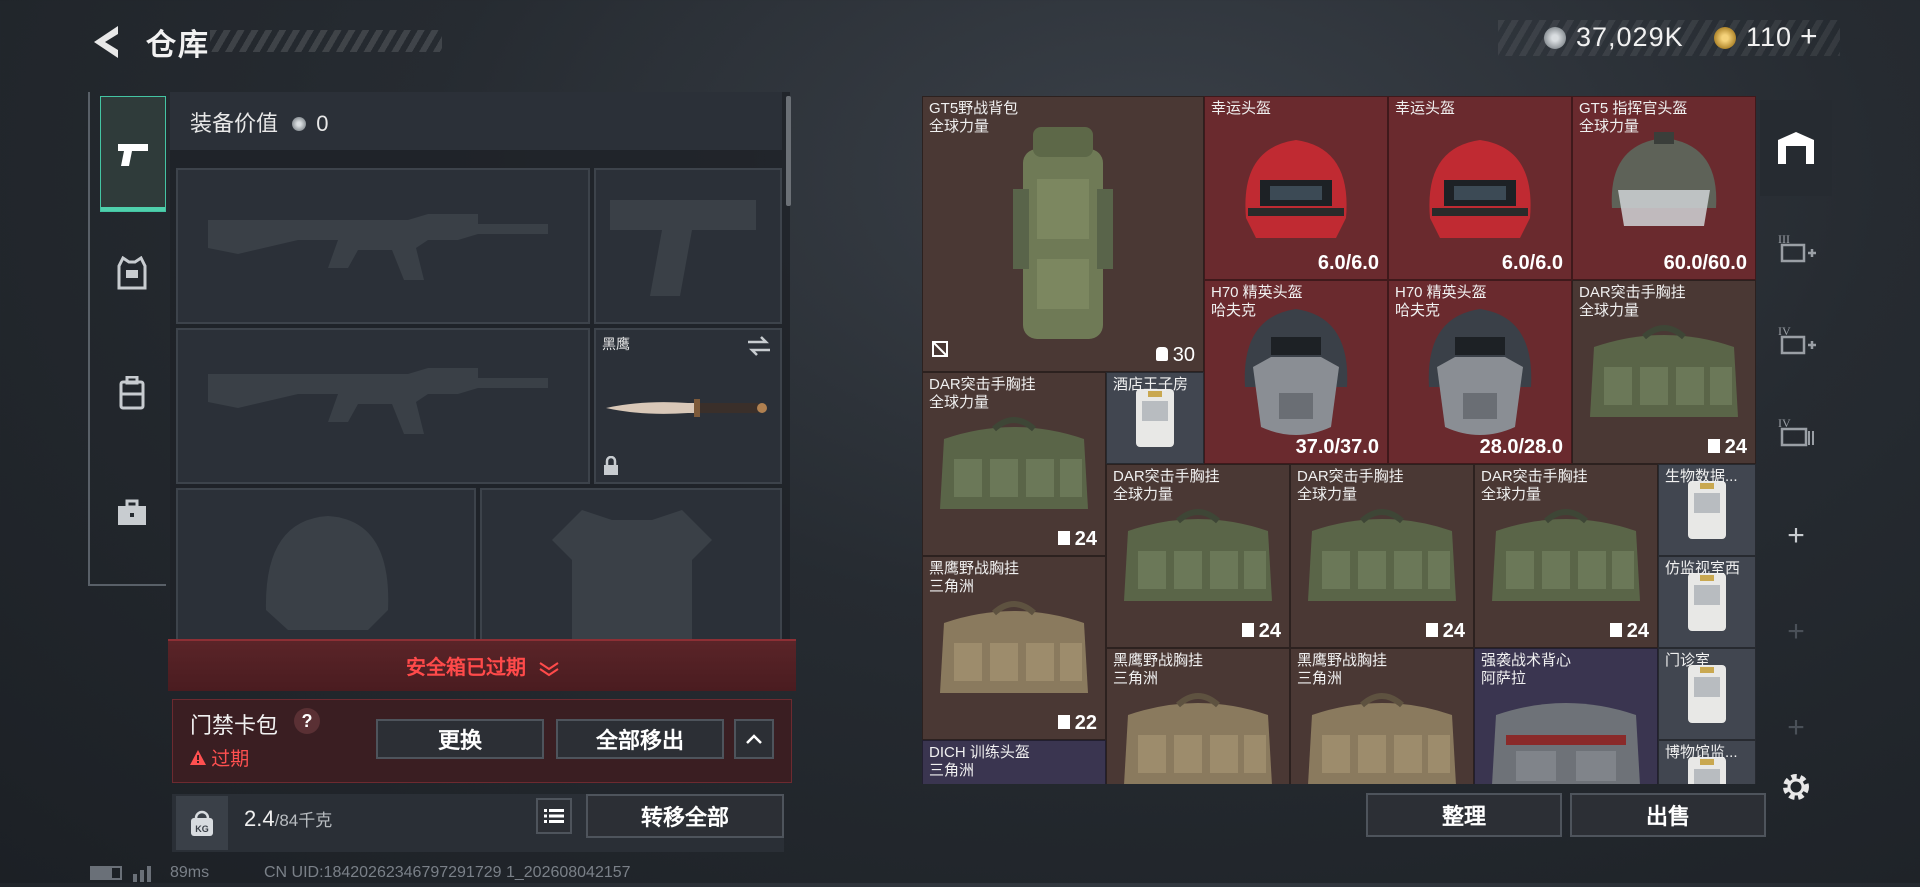  What do you see at coordinates (133, 154) in the screenshot?
I see `tab-weapons` at bounding box center [133, 154].